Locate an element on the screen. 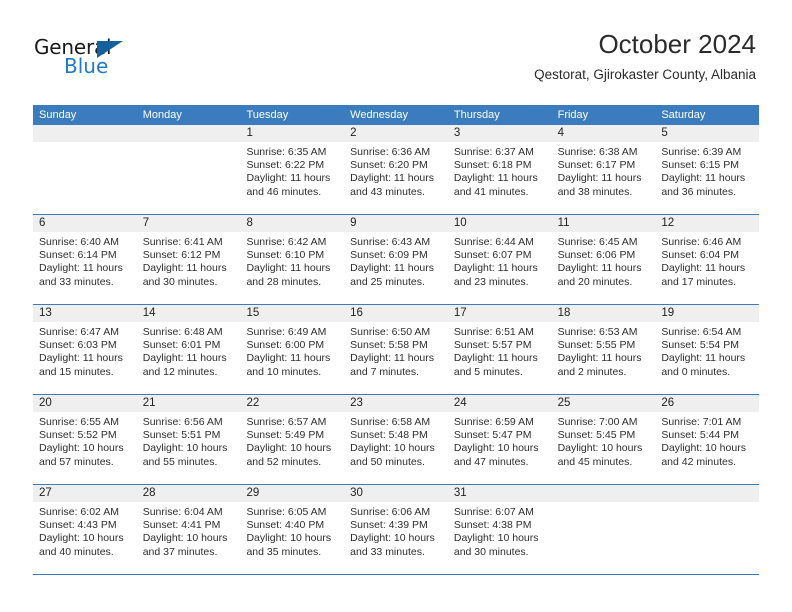  day-number: 2 is located at coordinates (396, 133).